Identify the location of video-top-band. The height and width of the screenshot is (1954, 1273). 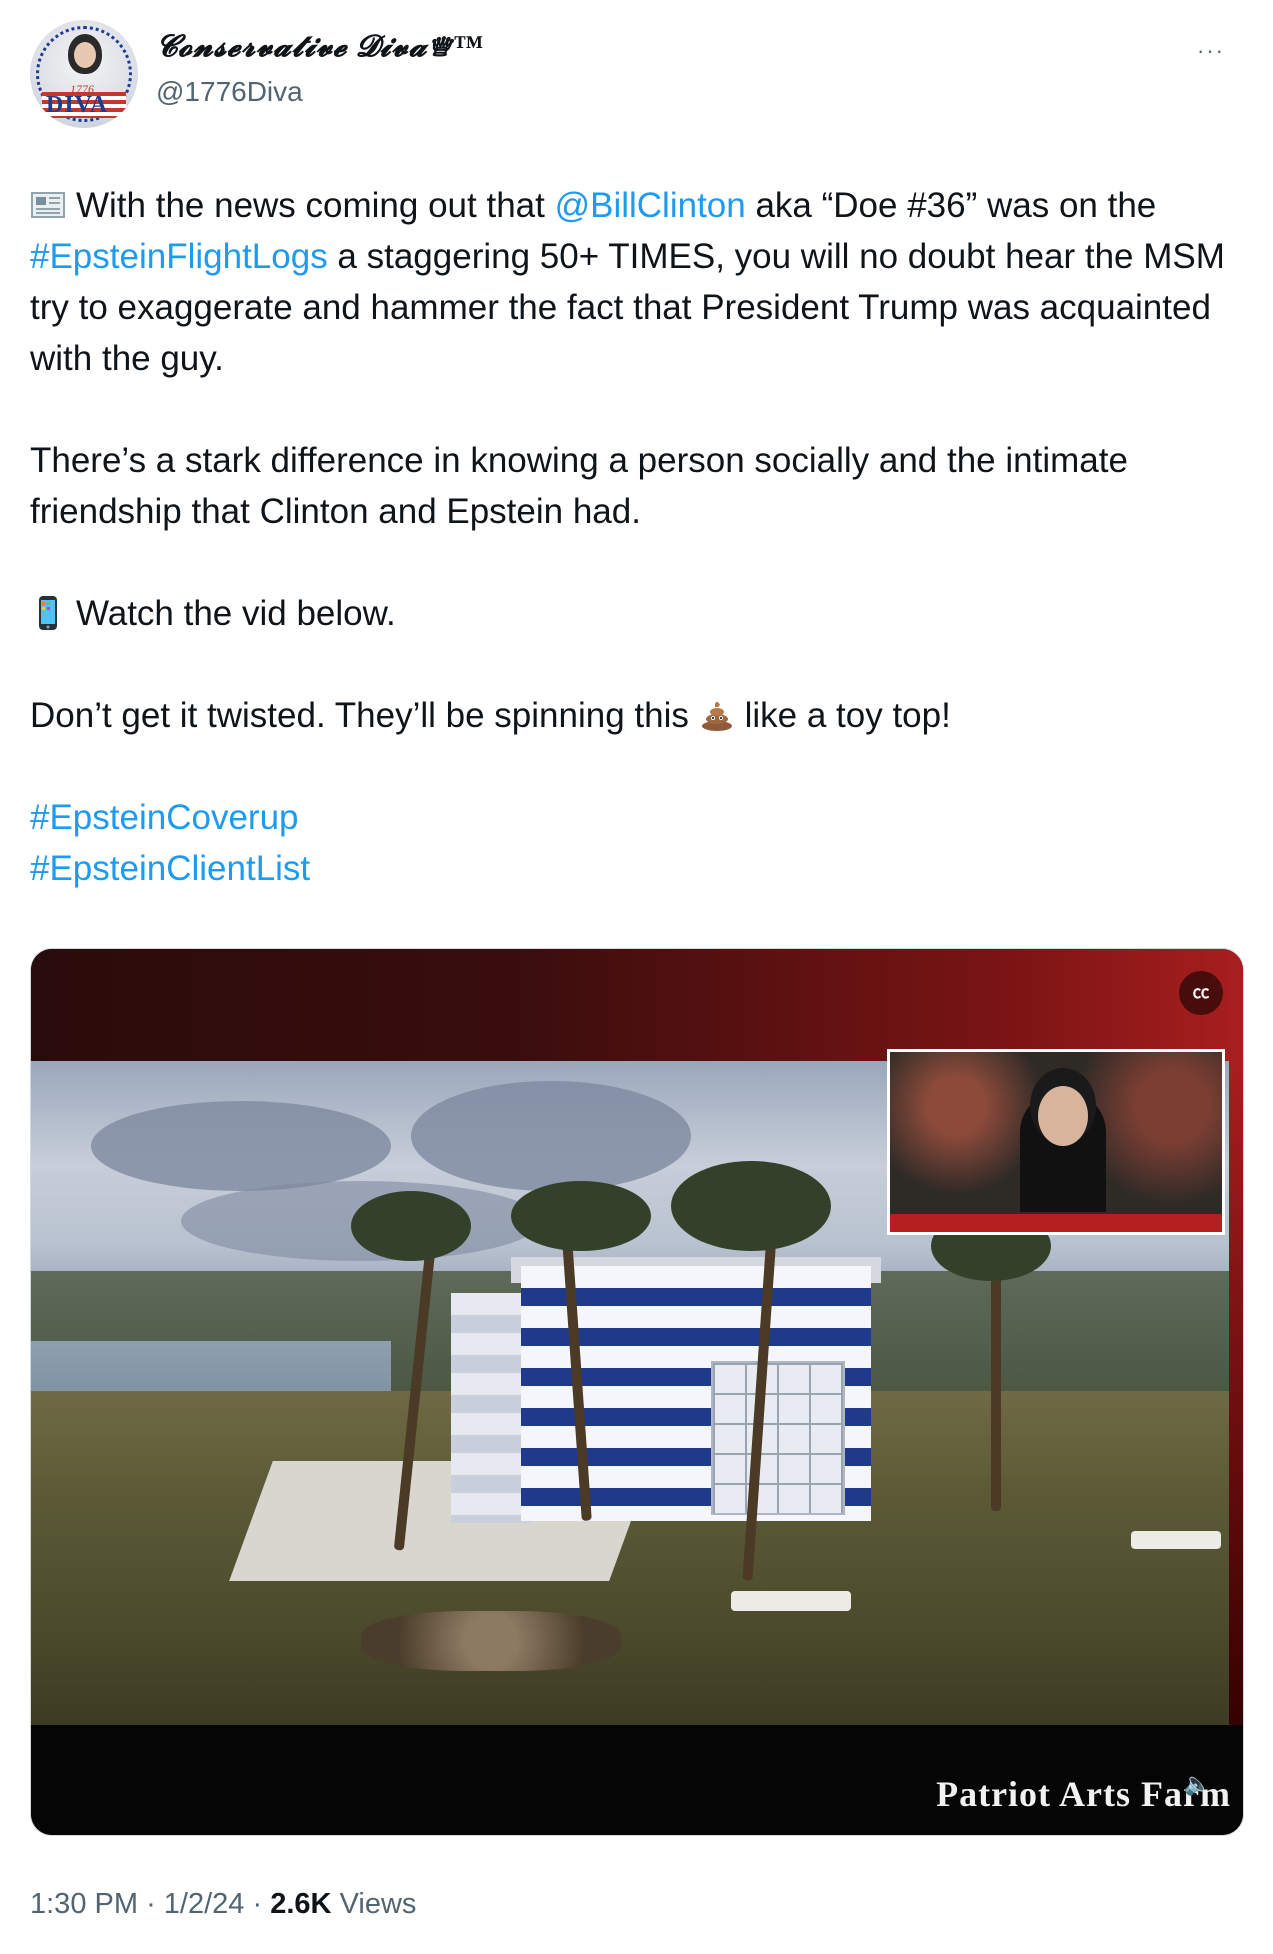
(637, 1005).